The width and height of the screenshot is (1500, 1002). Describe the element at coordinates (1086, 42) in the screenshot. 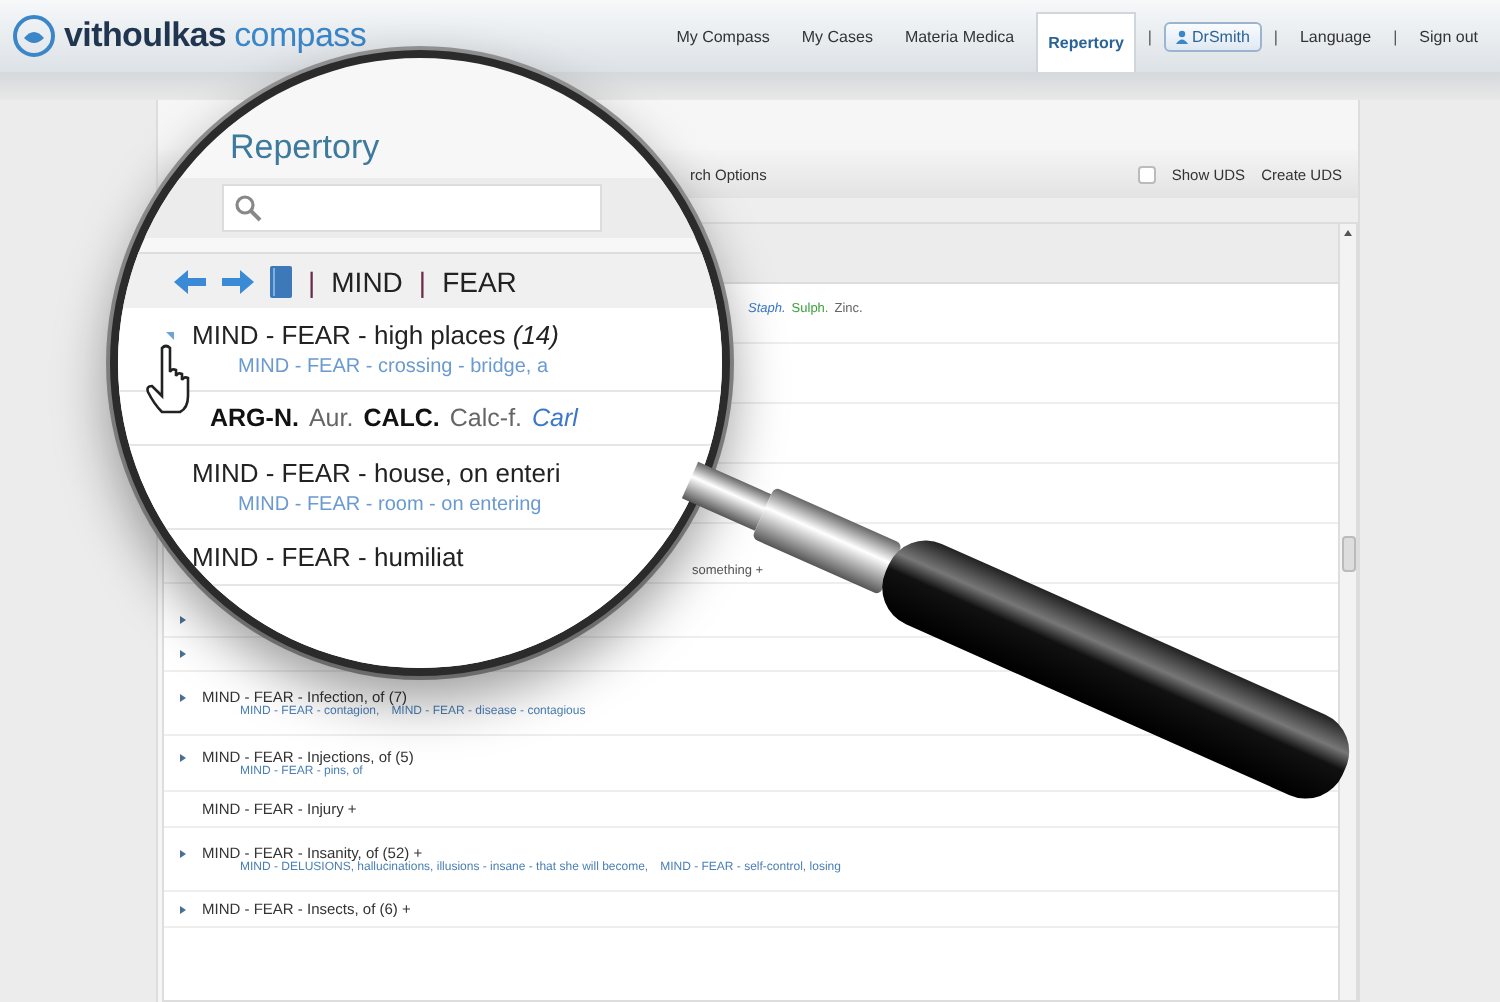

I see `nav-link: Repertory` at that location.